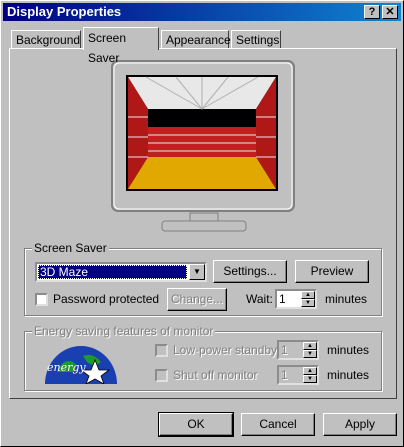  I want to click on maze-back-wall, so click(202, 142).